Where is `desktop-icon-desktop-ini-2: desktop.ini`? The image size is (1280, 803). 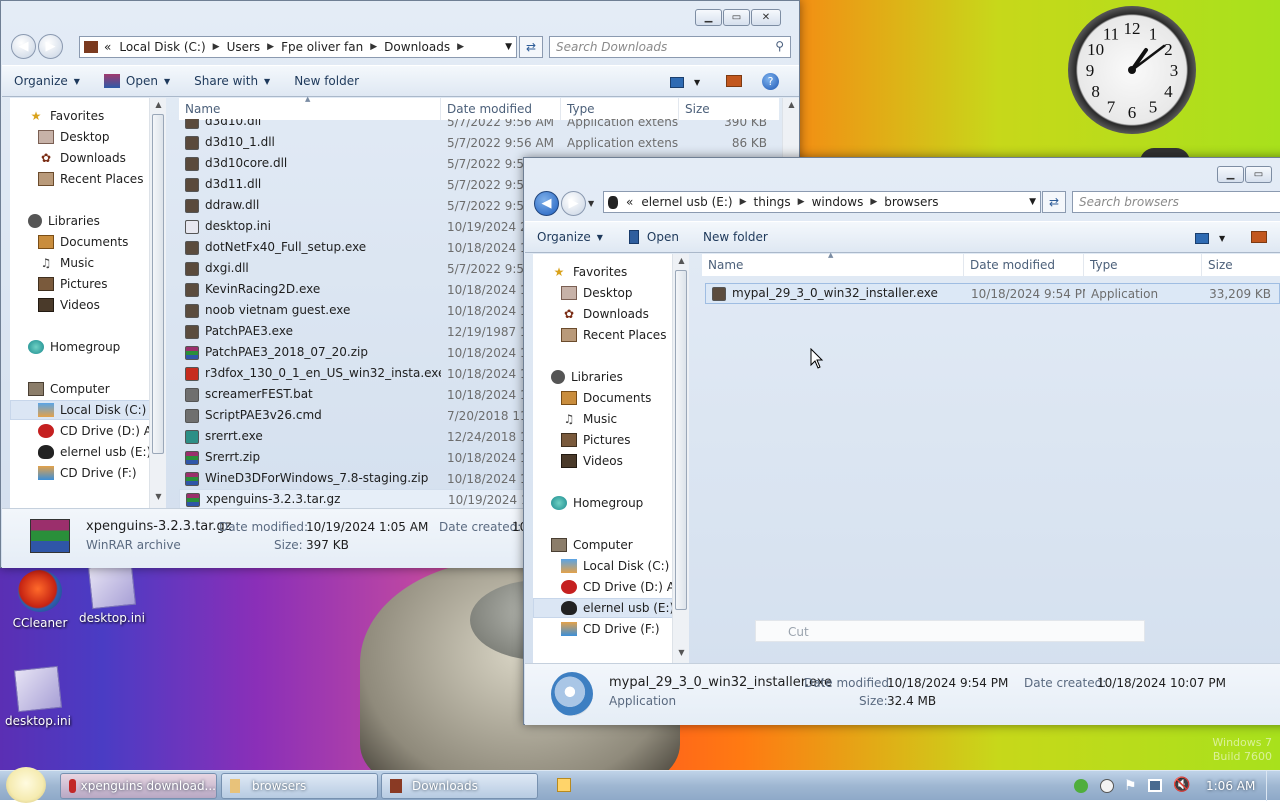
desktop-icon-desktop-ini-2: desktop.ini is located at coordinates (39, 696).